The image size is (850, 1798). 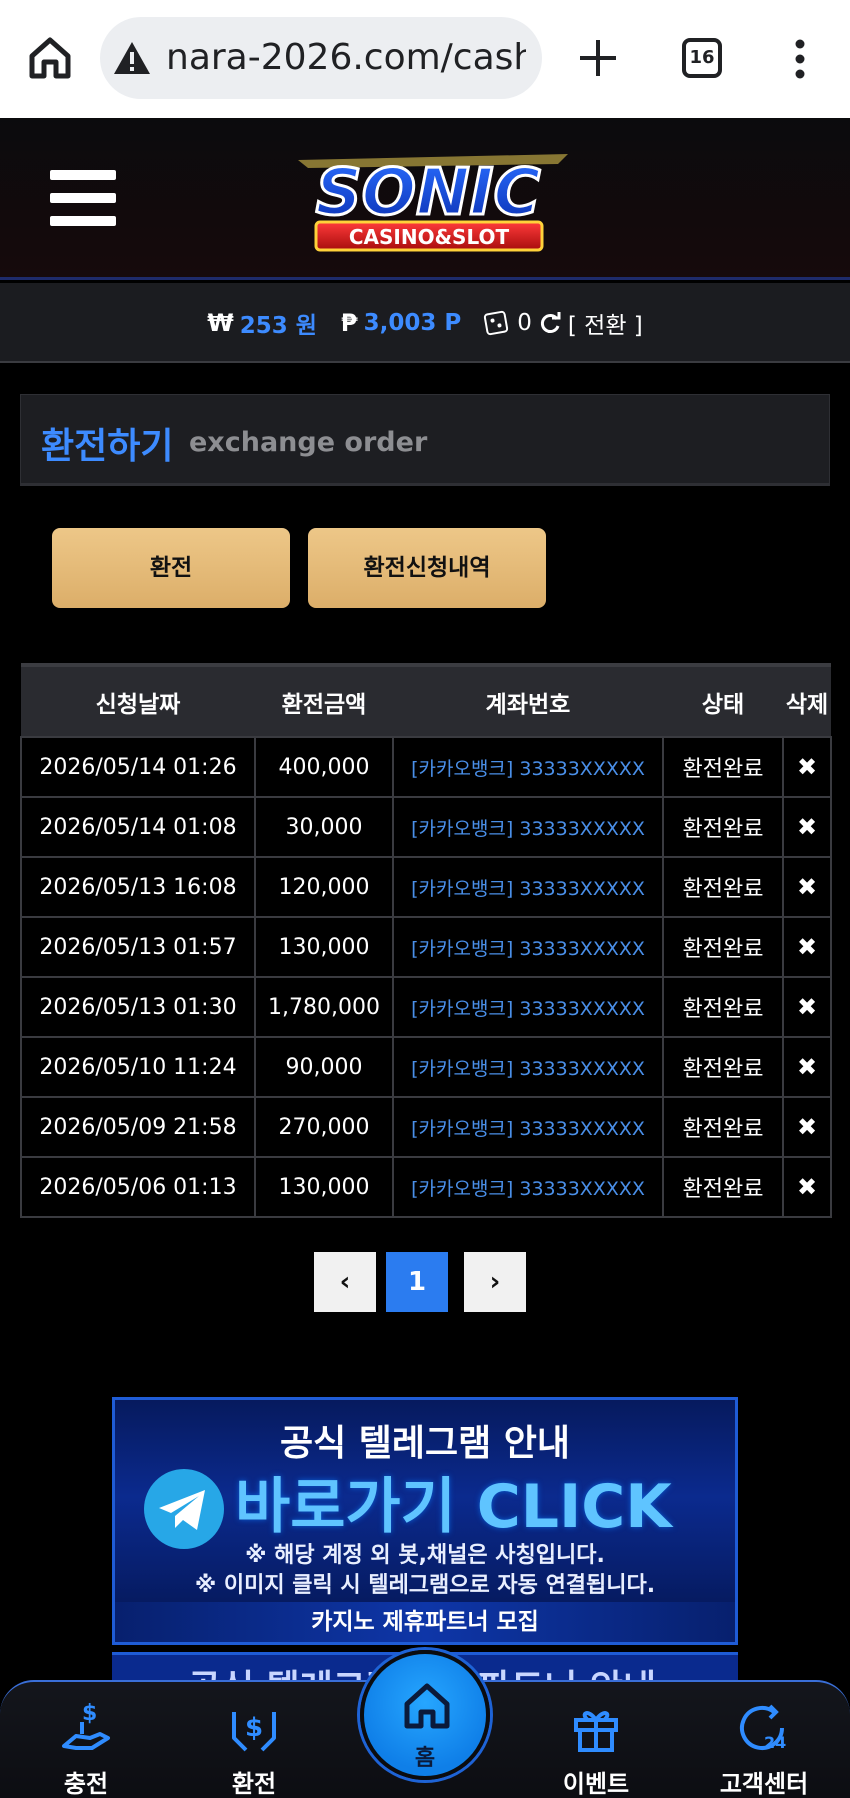 I want to click on svg-text: 24, so click(x=775, y=1742).